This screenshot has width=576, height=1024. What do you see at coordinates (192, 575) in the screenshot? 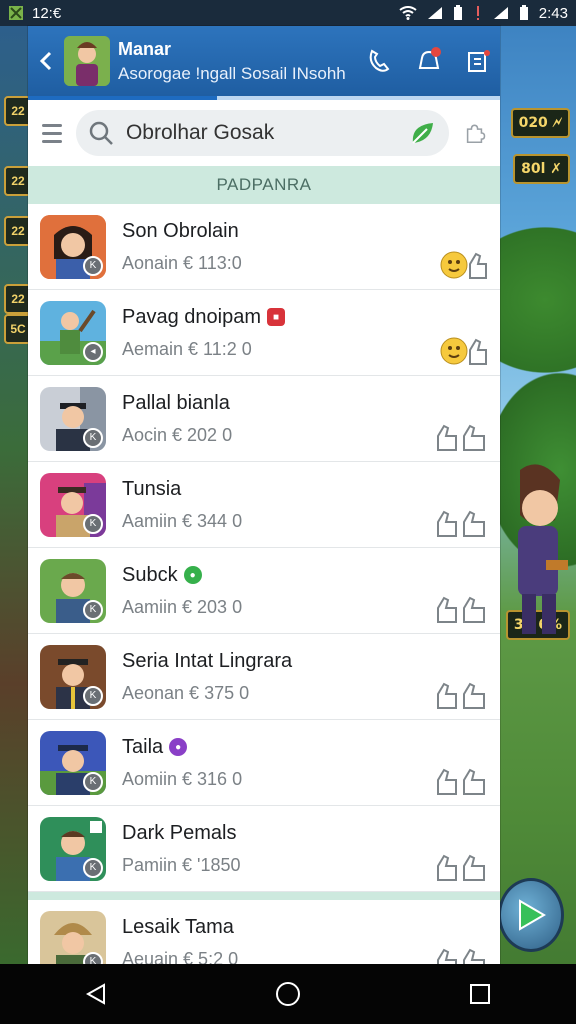
I see `green-badge-icon: ●` at bounding box center [192, 575].